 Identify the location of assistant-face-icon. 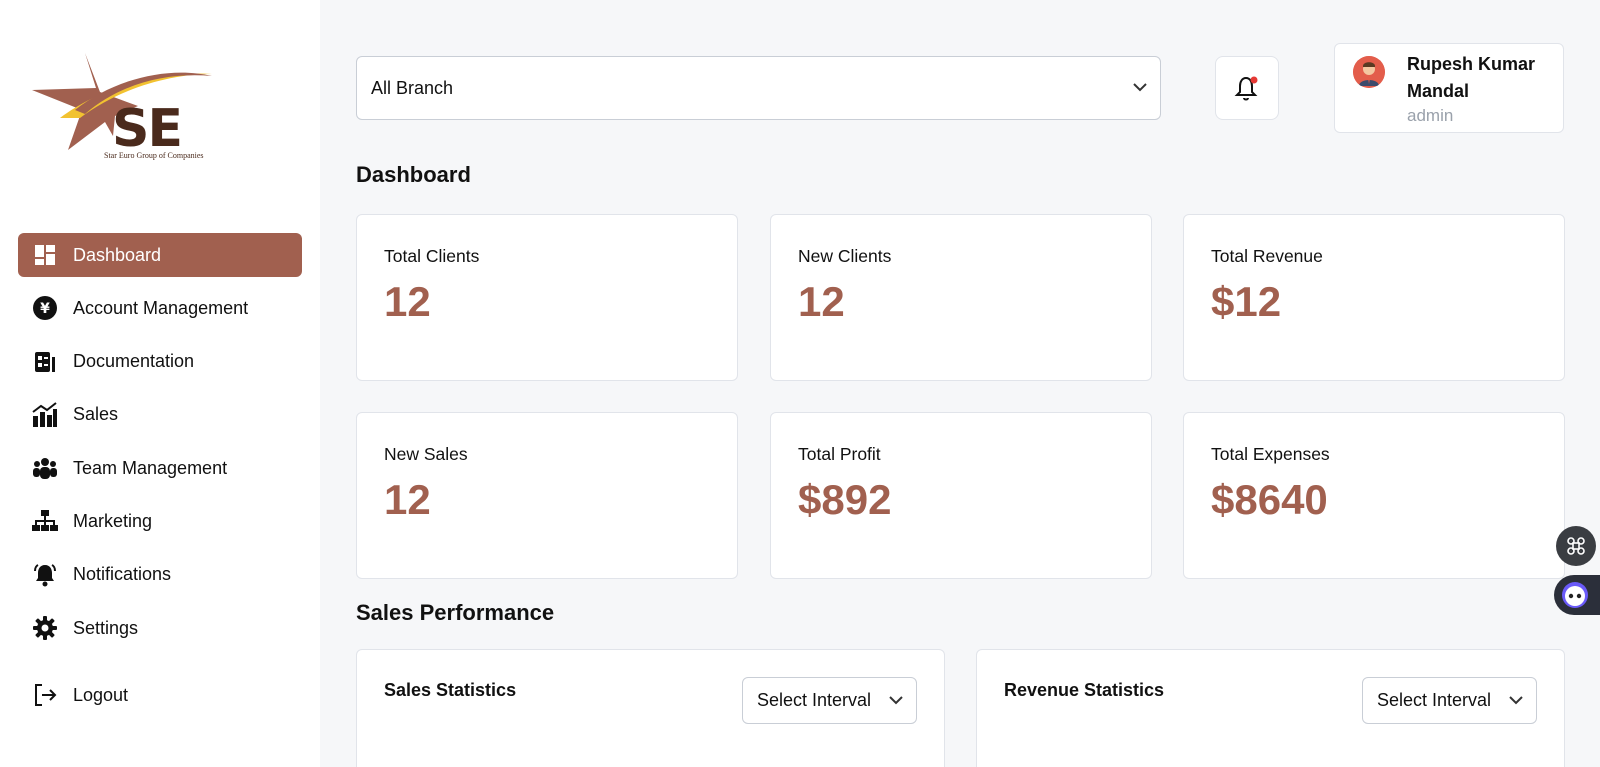
(1575, 595).